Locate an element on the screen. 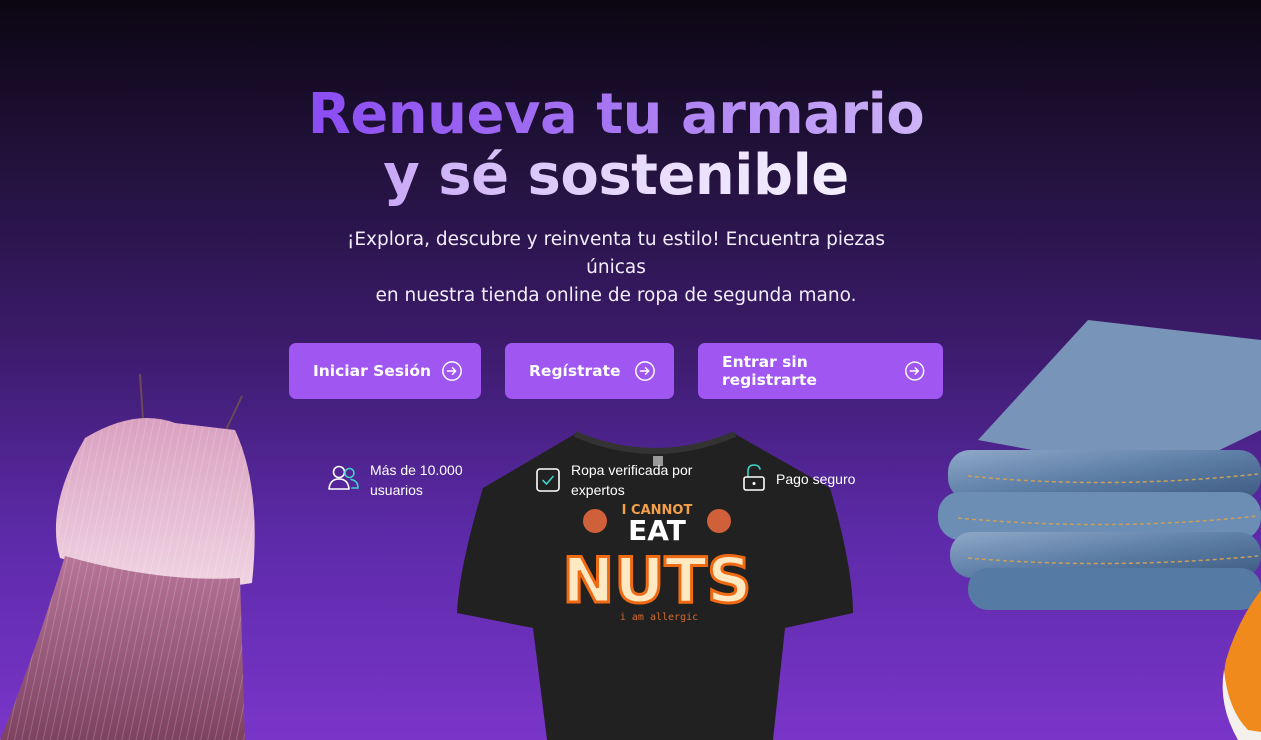 Image resolution: width=1261 pixels, height=740 pixels. hero-title-line1: Renueva tu armario is located at coordinates (616, 114).